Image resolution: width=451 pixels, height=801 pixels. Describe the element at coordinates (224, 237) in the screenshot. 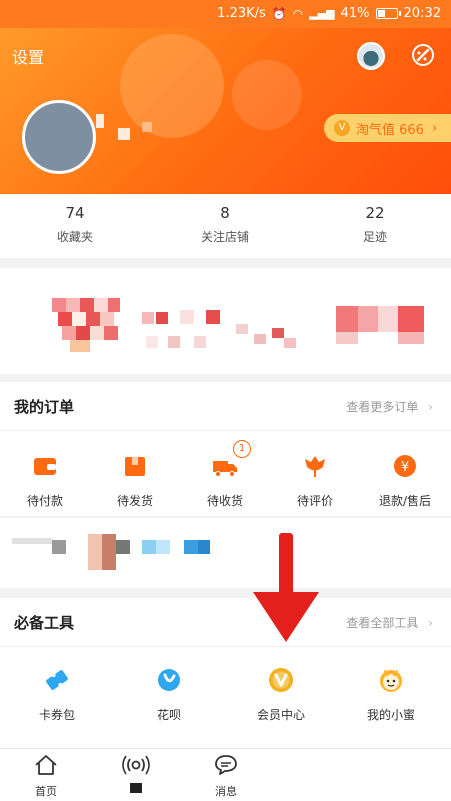

I see `stat-label: 关注店铺` at that location.